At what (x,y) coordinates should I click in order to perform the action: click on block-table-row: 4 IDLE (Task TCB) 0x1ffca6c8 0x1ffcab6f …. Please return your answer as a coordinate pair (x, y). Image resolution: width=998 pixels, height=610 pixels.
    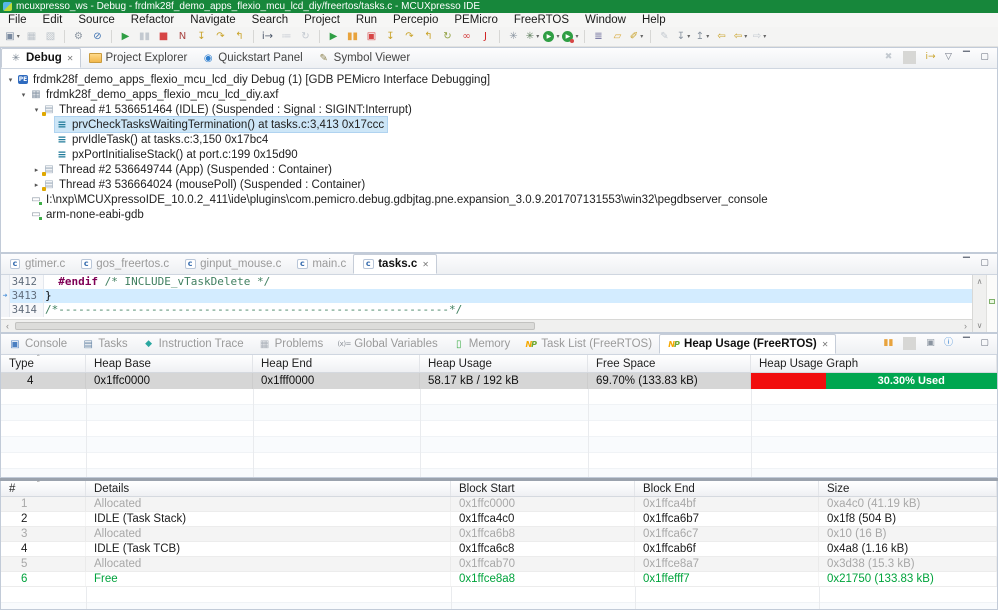
    Looking at the image, I should click on (499, 549).